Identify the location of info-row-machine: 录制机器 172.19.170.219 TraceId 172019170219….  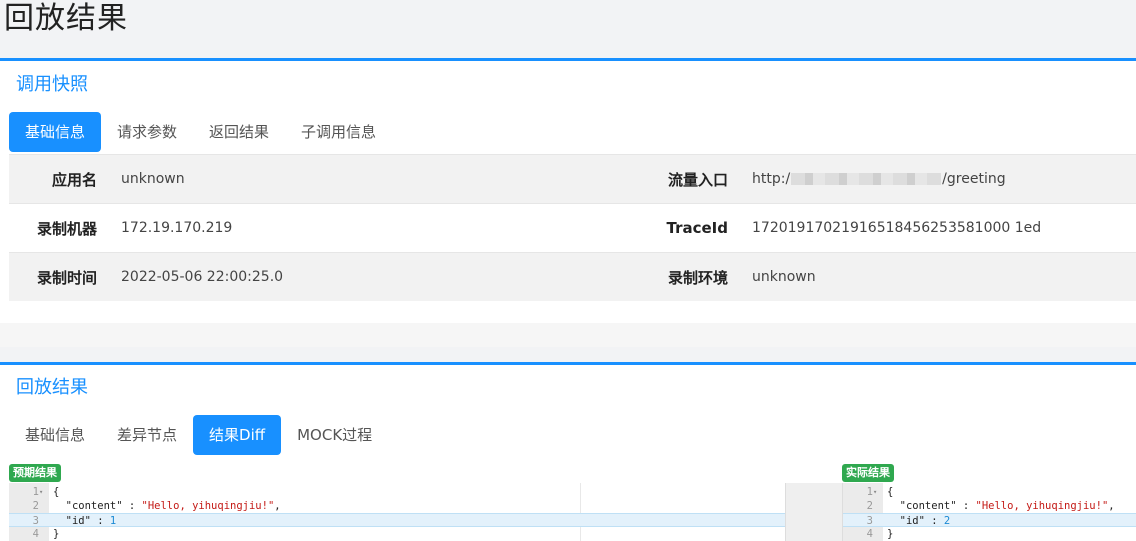
(572, 227).